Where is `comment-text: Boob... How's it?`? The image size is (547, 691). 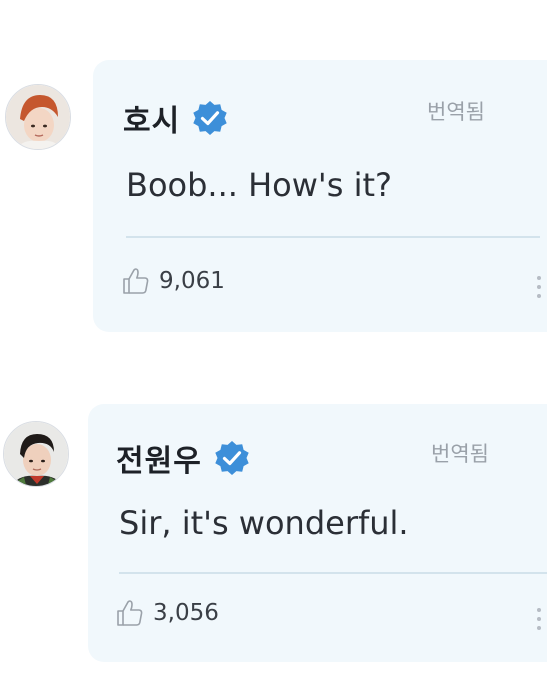 comment-text: Boob... How's it? is located at coordinates (259, 185).